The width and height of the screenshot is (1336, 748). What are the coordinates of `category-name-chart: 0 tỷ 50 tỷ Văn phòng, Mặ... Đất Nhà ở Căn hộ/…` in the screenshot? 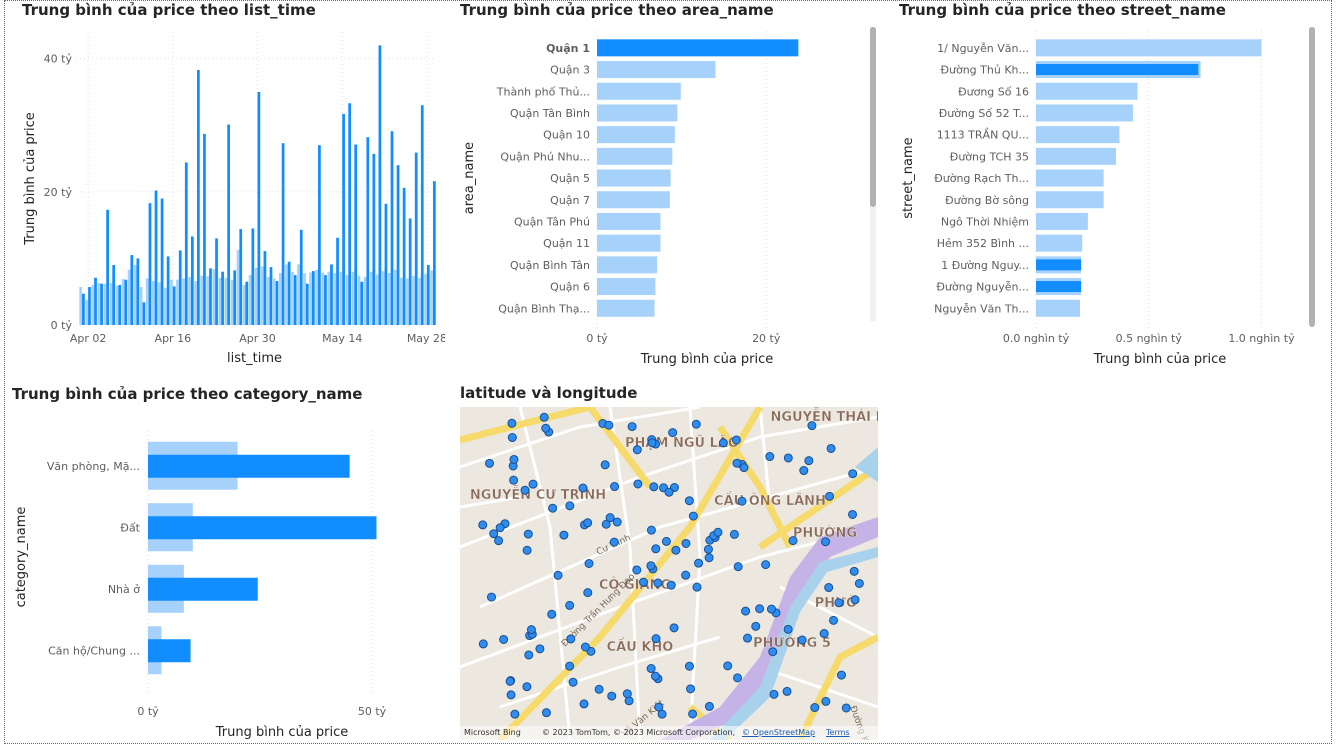 It's located at (220, 575).